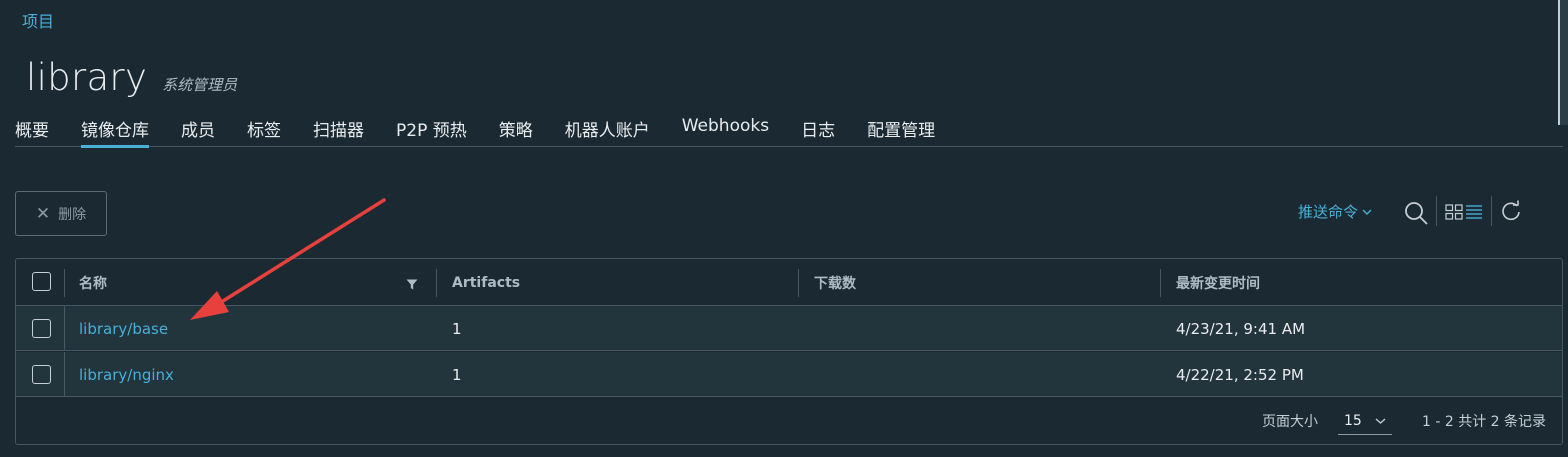  I want to click on tab-summary: 概要, so click(32, 127).